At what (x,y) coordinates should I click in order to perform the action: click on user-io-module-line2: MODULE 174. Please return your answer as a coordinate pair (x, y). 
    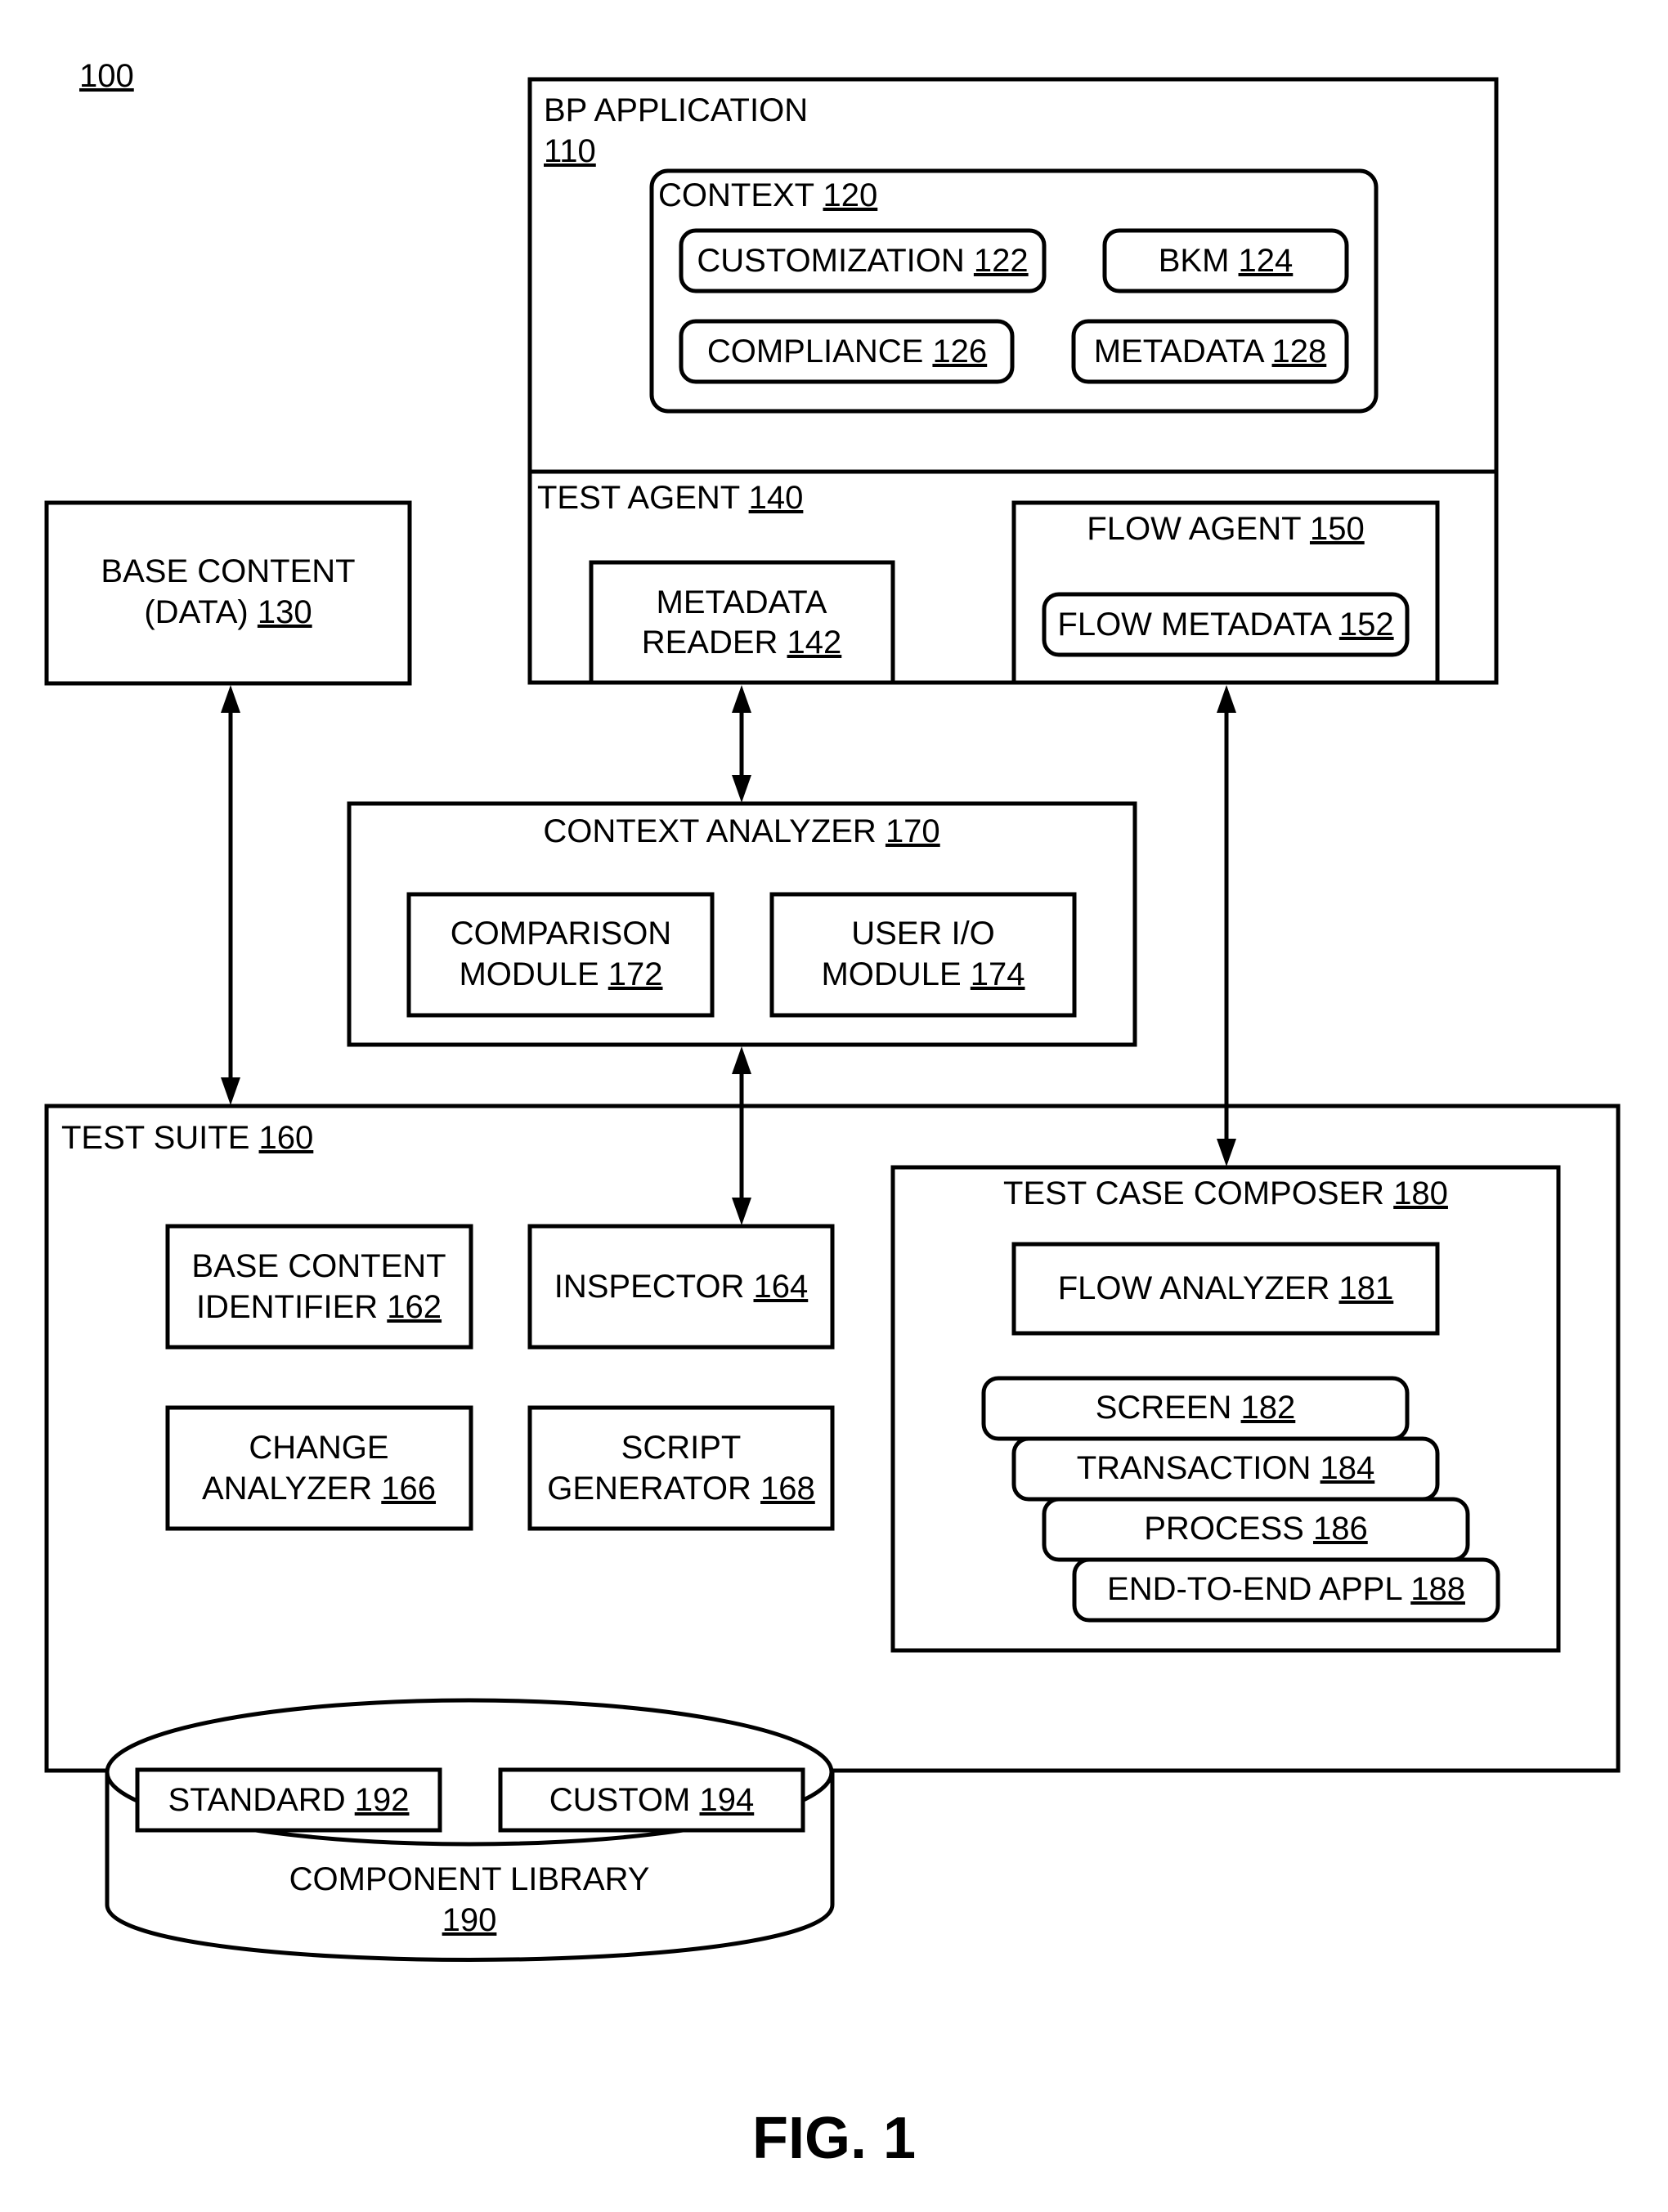
    Looking at the image, I should click on (923, 974).